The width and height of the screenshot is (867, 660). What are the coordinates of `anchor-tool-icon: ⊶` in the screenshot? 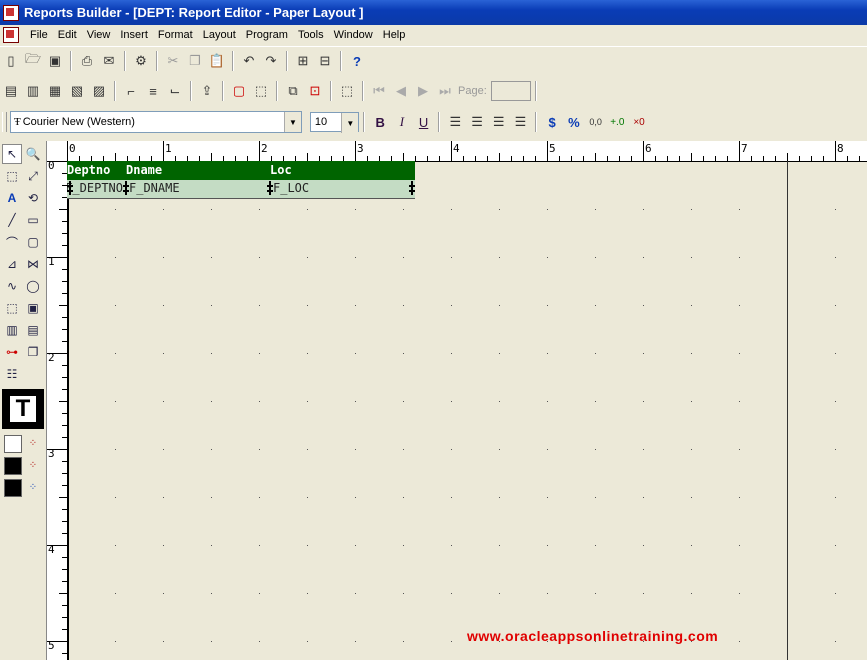 It's located at (12, 352).